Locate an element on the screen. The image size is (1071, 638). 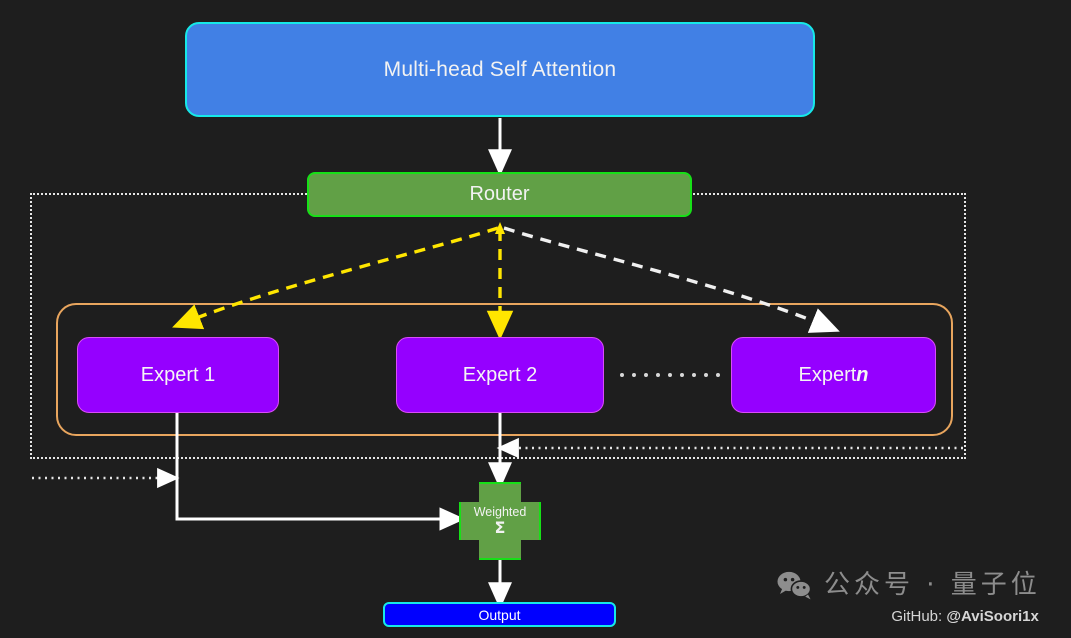
router-block: Router is located at coordinates (499, 194).